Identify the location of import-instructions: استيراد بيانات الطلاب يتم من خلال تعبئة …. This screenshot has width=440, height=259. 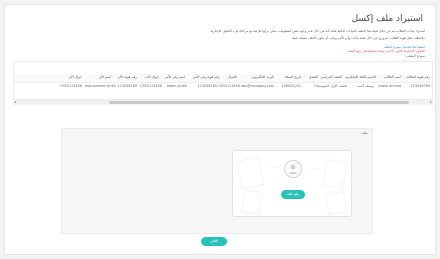
(317, 31).